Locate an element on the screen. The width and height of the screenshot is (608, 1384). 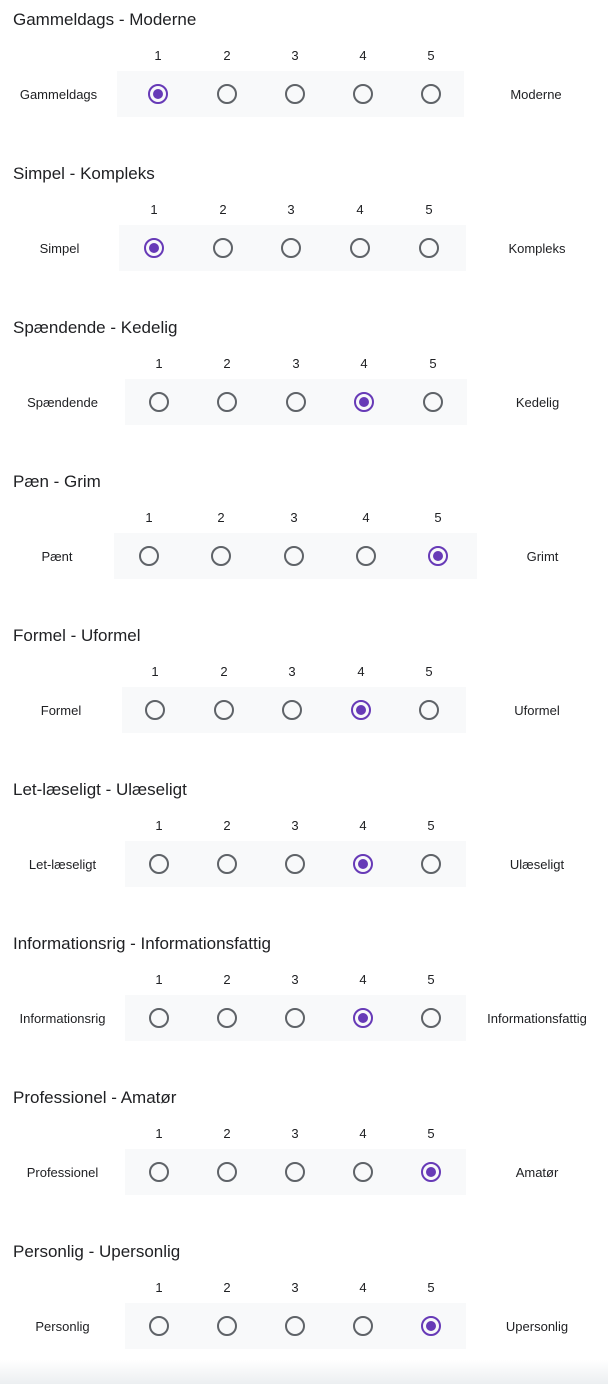
scale-low-label: Gammeldags is located at coordinates (58, 94).